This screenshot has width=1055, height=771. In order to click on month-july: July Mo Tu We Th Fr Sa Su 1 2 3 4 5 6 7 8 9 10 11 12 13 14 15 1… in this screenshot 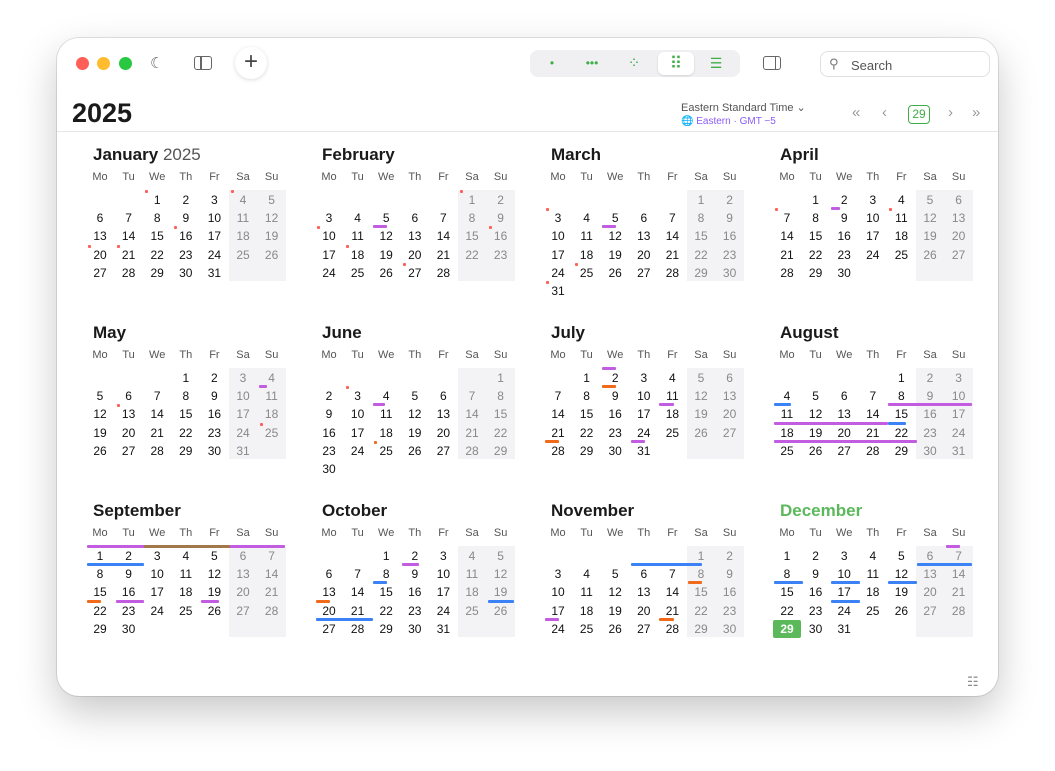, I will do `click(644, 403)`.